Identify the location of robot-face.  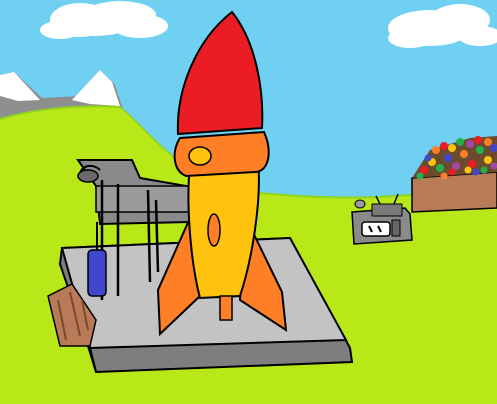
(376, 229).